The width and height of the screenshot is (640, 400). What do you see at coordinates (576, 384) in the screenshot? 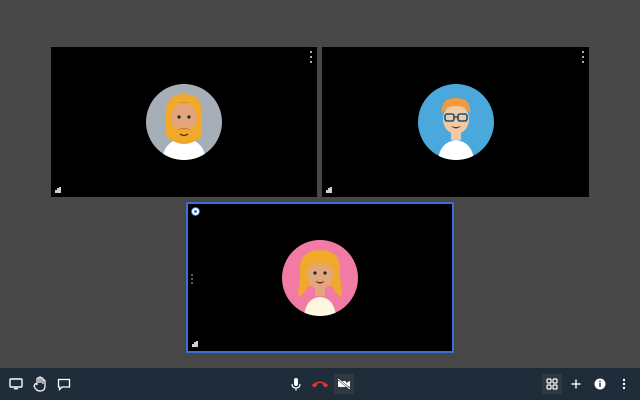
I see `add-icon` at bounding box center [576, 384].